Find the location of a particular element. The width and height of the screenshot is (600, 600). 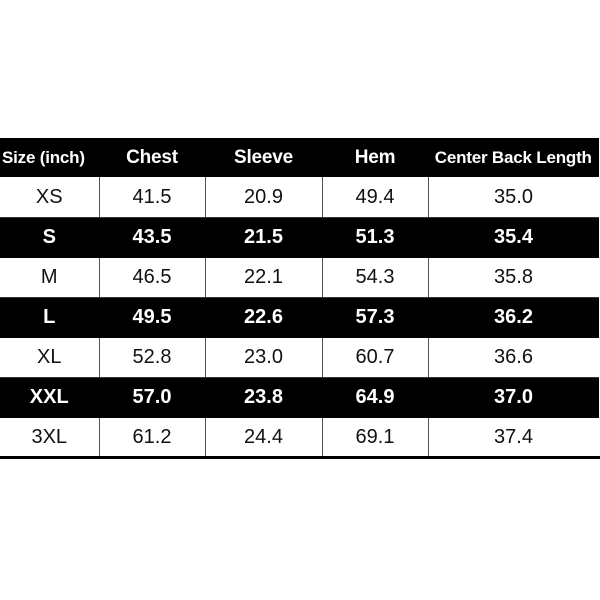

cell-chest: 57.0 is located at coordinates (152, 397).